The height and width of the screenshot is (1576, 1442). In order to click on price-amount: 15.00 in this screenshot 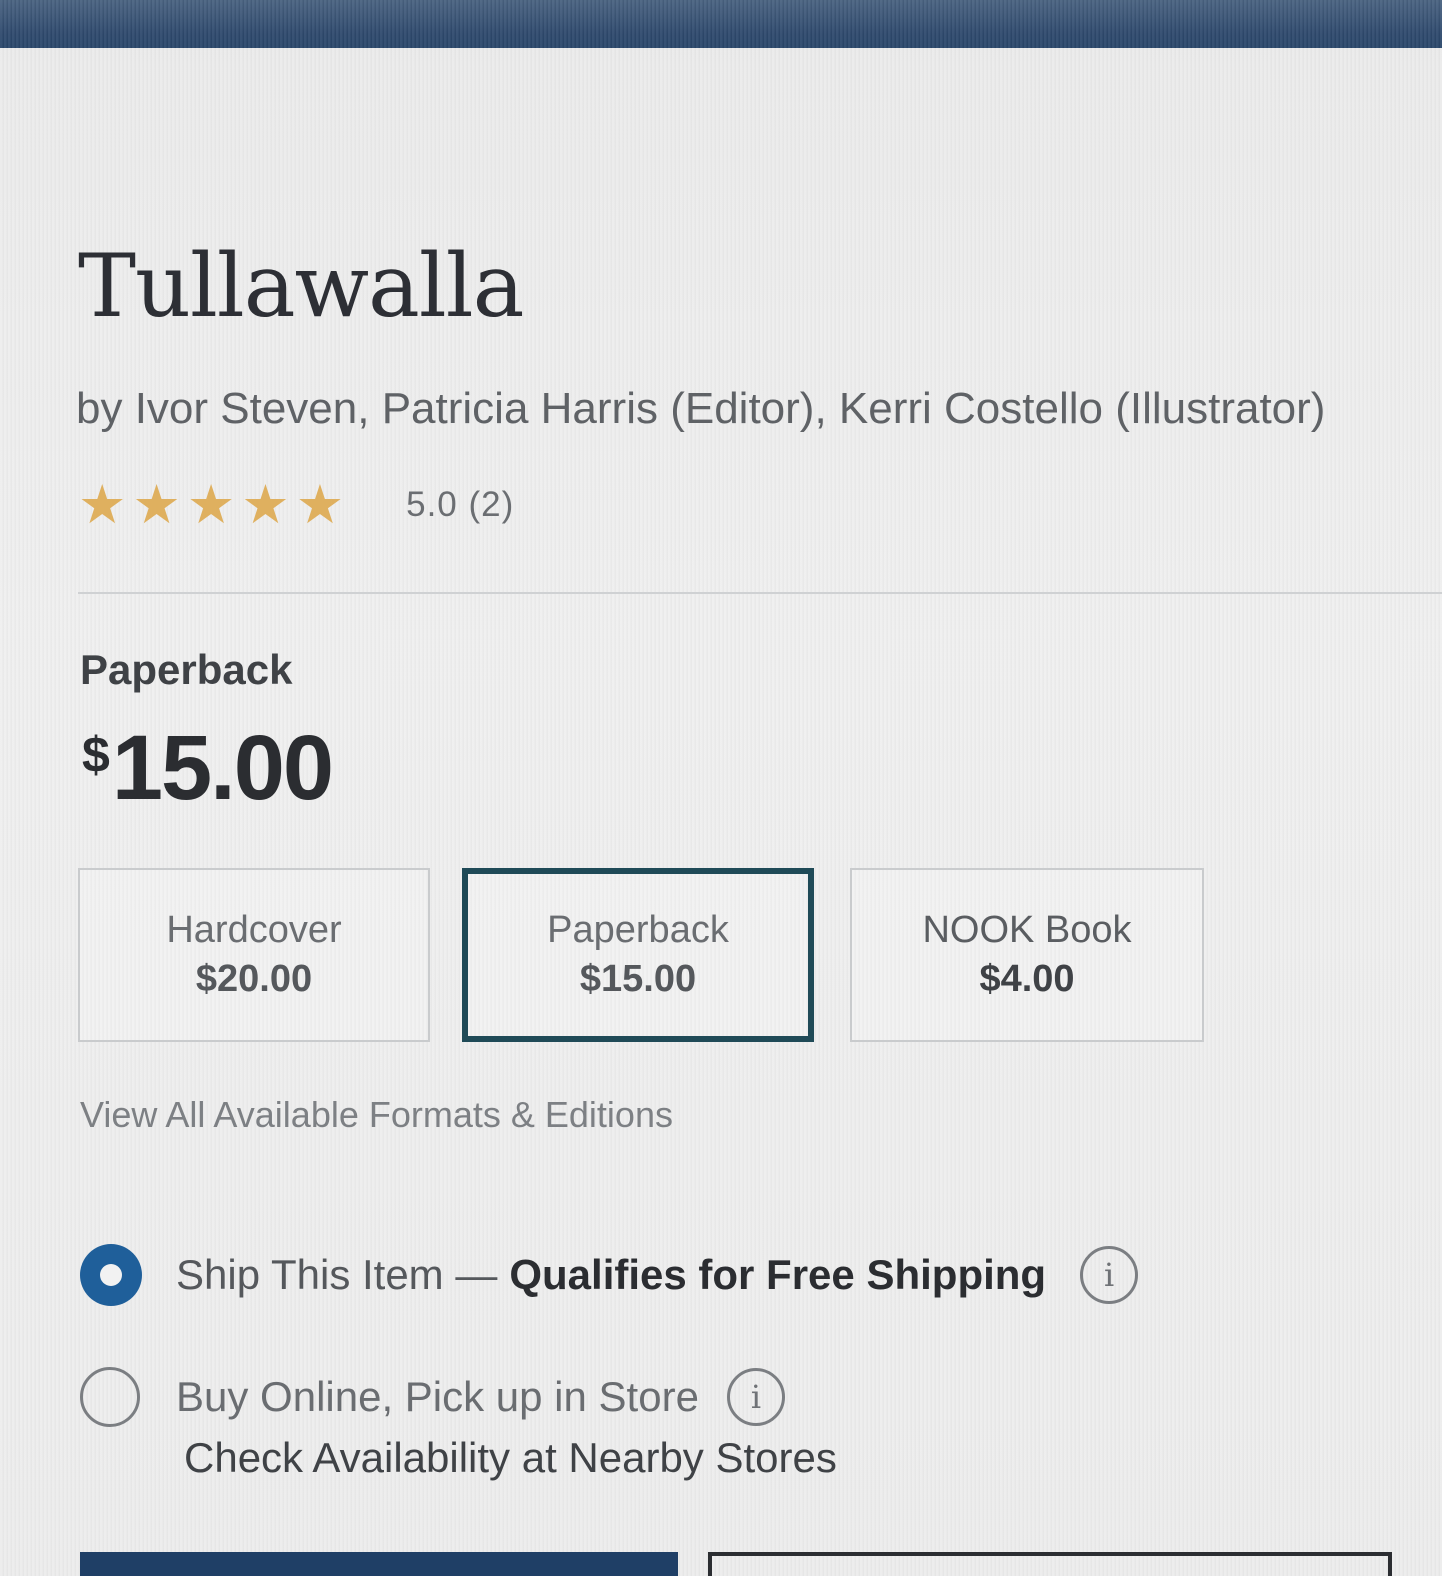, I will do `click(222, 768)`.